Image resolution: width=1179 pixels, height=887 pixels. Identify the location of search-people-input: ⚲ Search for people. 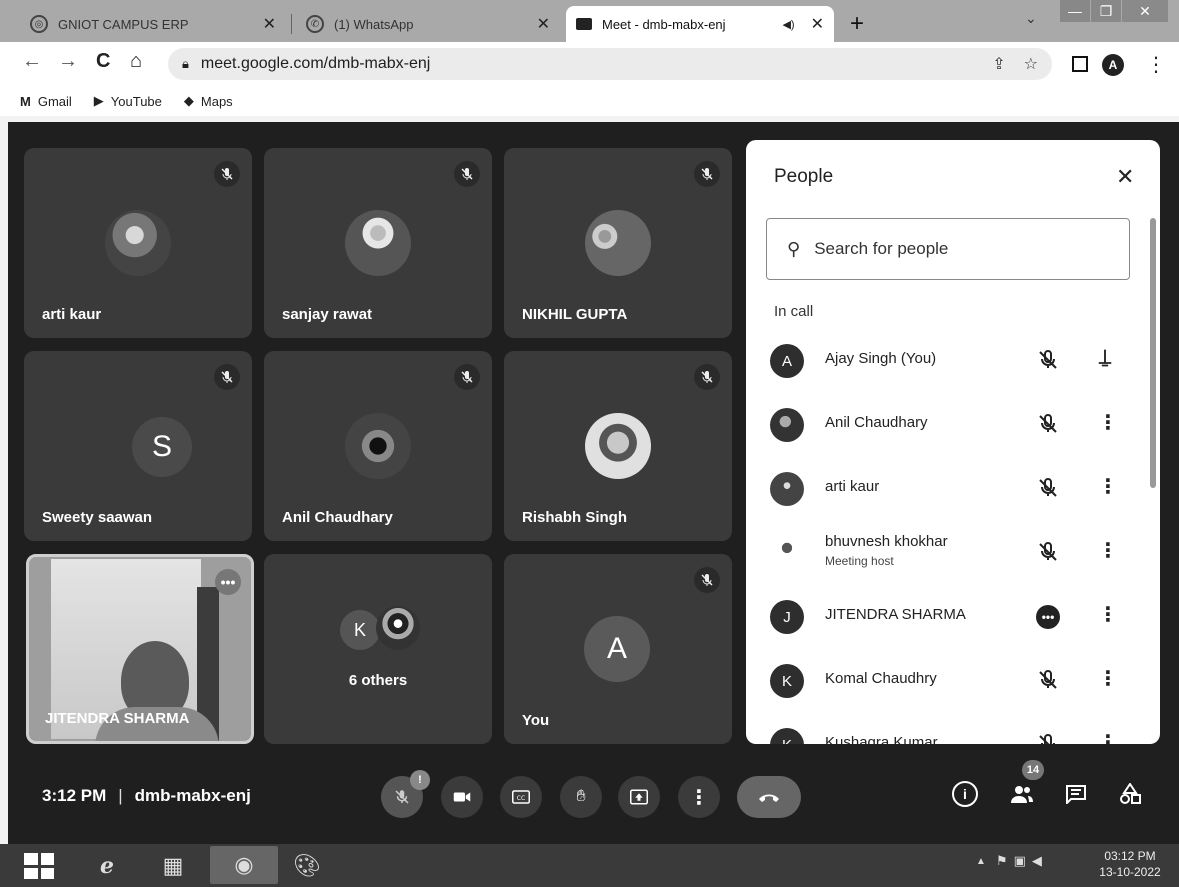
(948, 249).